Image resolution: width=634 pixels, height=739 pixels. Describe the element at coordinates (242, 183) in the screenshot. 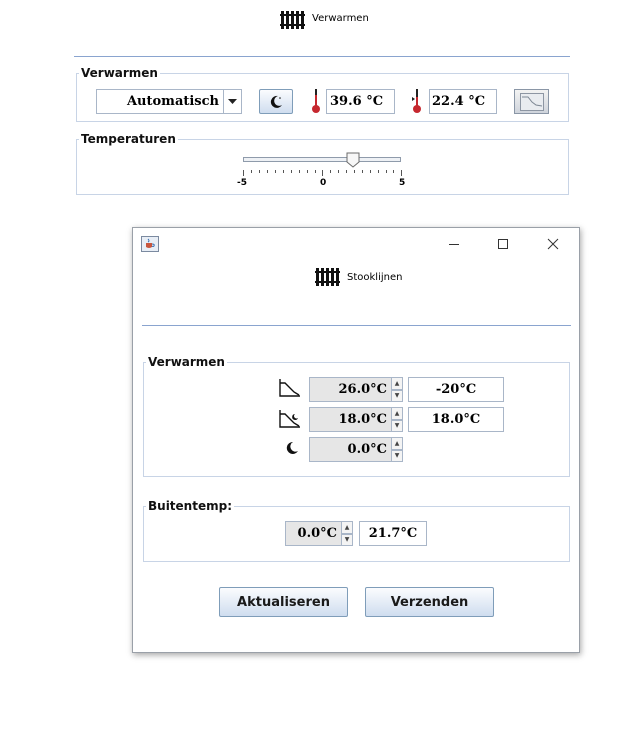

I see `slider-label-min: -5` at that location.